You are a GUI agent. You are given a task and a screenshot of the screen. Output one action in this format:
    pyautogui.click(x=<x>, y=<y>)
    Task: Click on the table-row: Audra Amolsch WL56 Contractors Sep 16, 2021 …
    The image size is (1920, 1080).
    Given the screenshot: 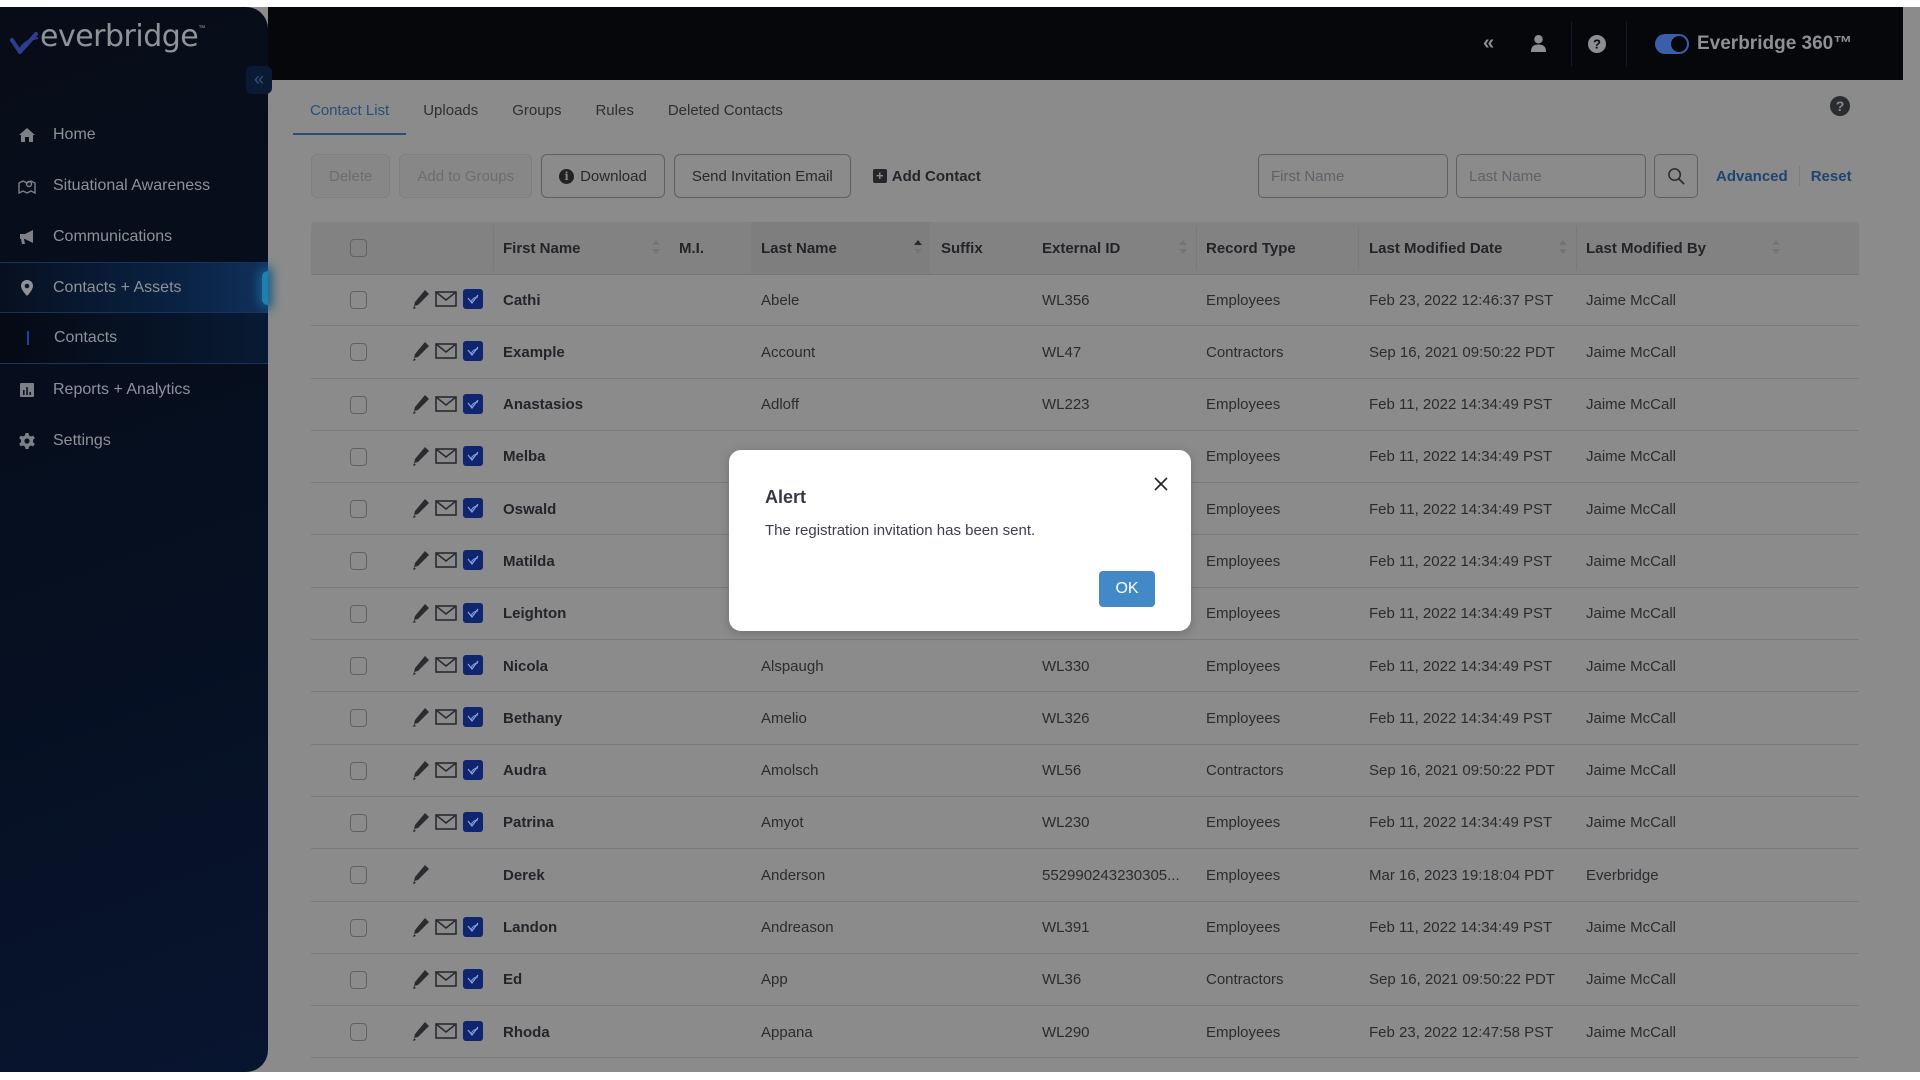 What is the action you would take?
    pyautogui.click(x=1085, y=771)
    